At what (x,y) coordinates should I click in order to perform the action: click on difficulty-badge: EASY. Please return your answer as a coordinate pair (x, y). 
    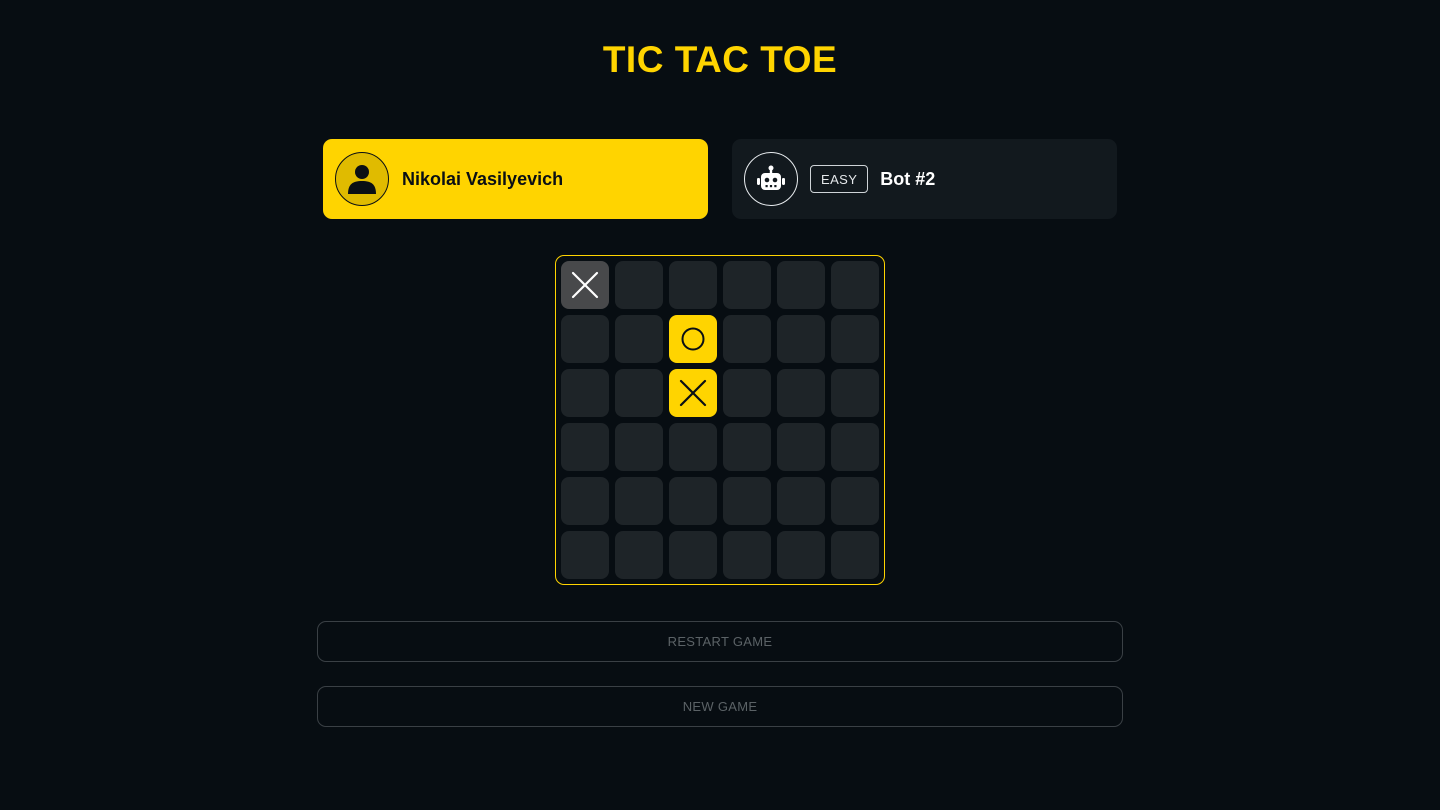
    Looking at the image, I should click on (839, 179).